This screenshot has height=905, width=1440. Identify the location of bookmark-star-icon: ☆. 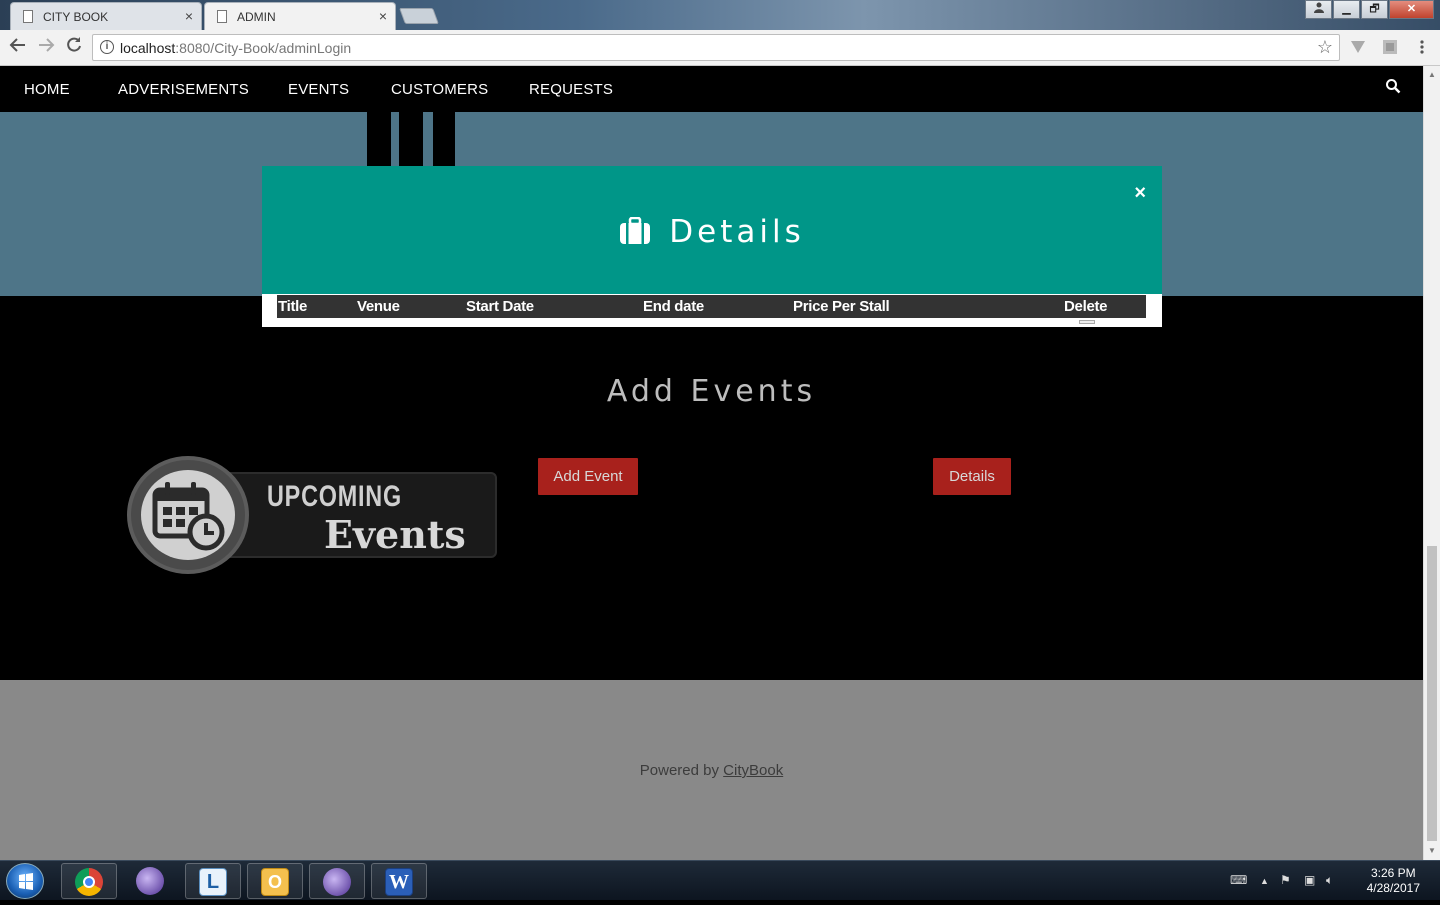
(1325, 47).